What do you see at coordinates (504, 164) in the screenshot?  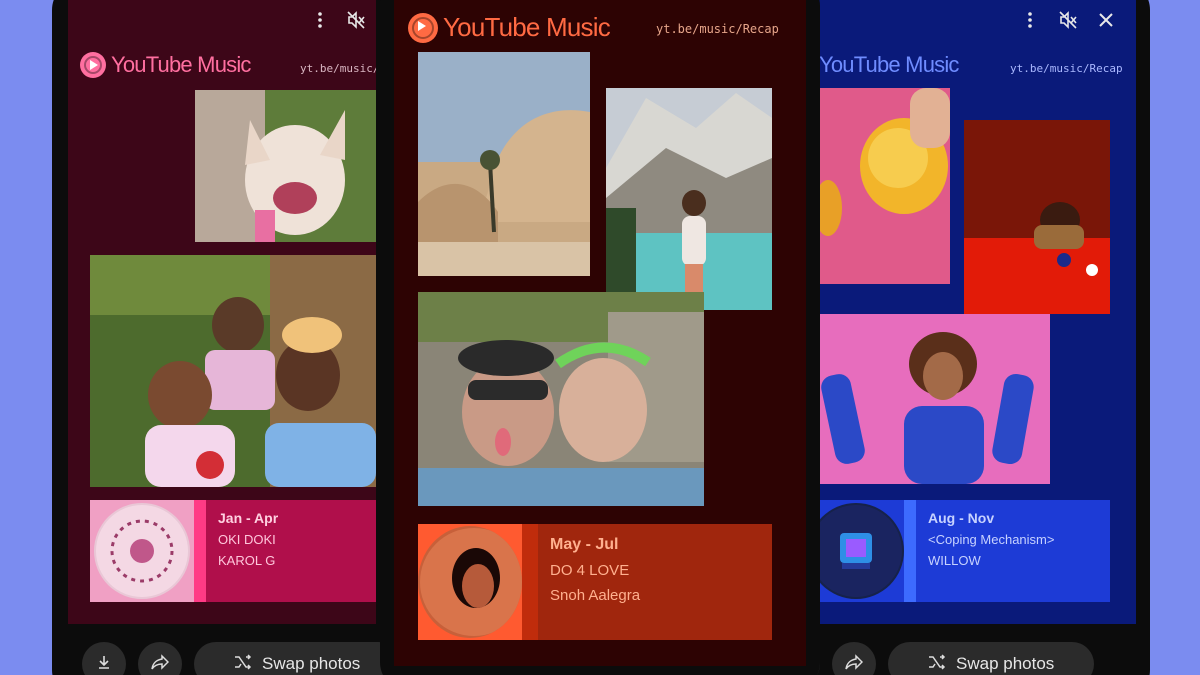 I see `desert-rocks-photo` at bounding box center [504, 164].